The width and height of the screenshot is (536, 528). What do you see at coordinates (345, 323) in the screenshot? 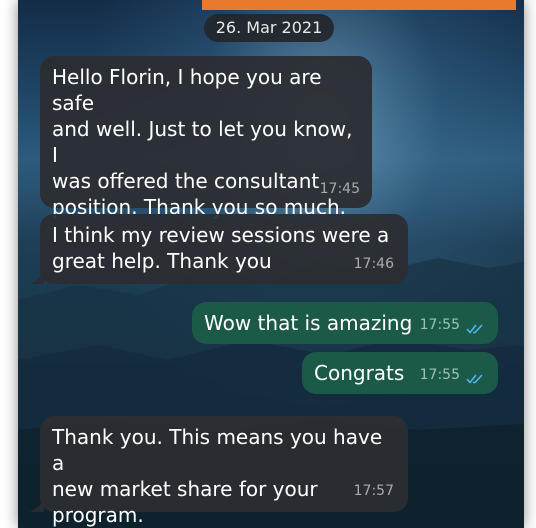
I see `outgoing-message: Wow that is amazing 17:55` at bounding box center [345, 323].